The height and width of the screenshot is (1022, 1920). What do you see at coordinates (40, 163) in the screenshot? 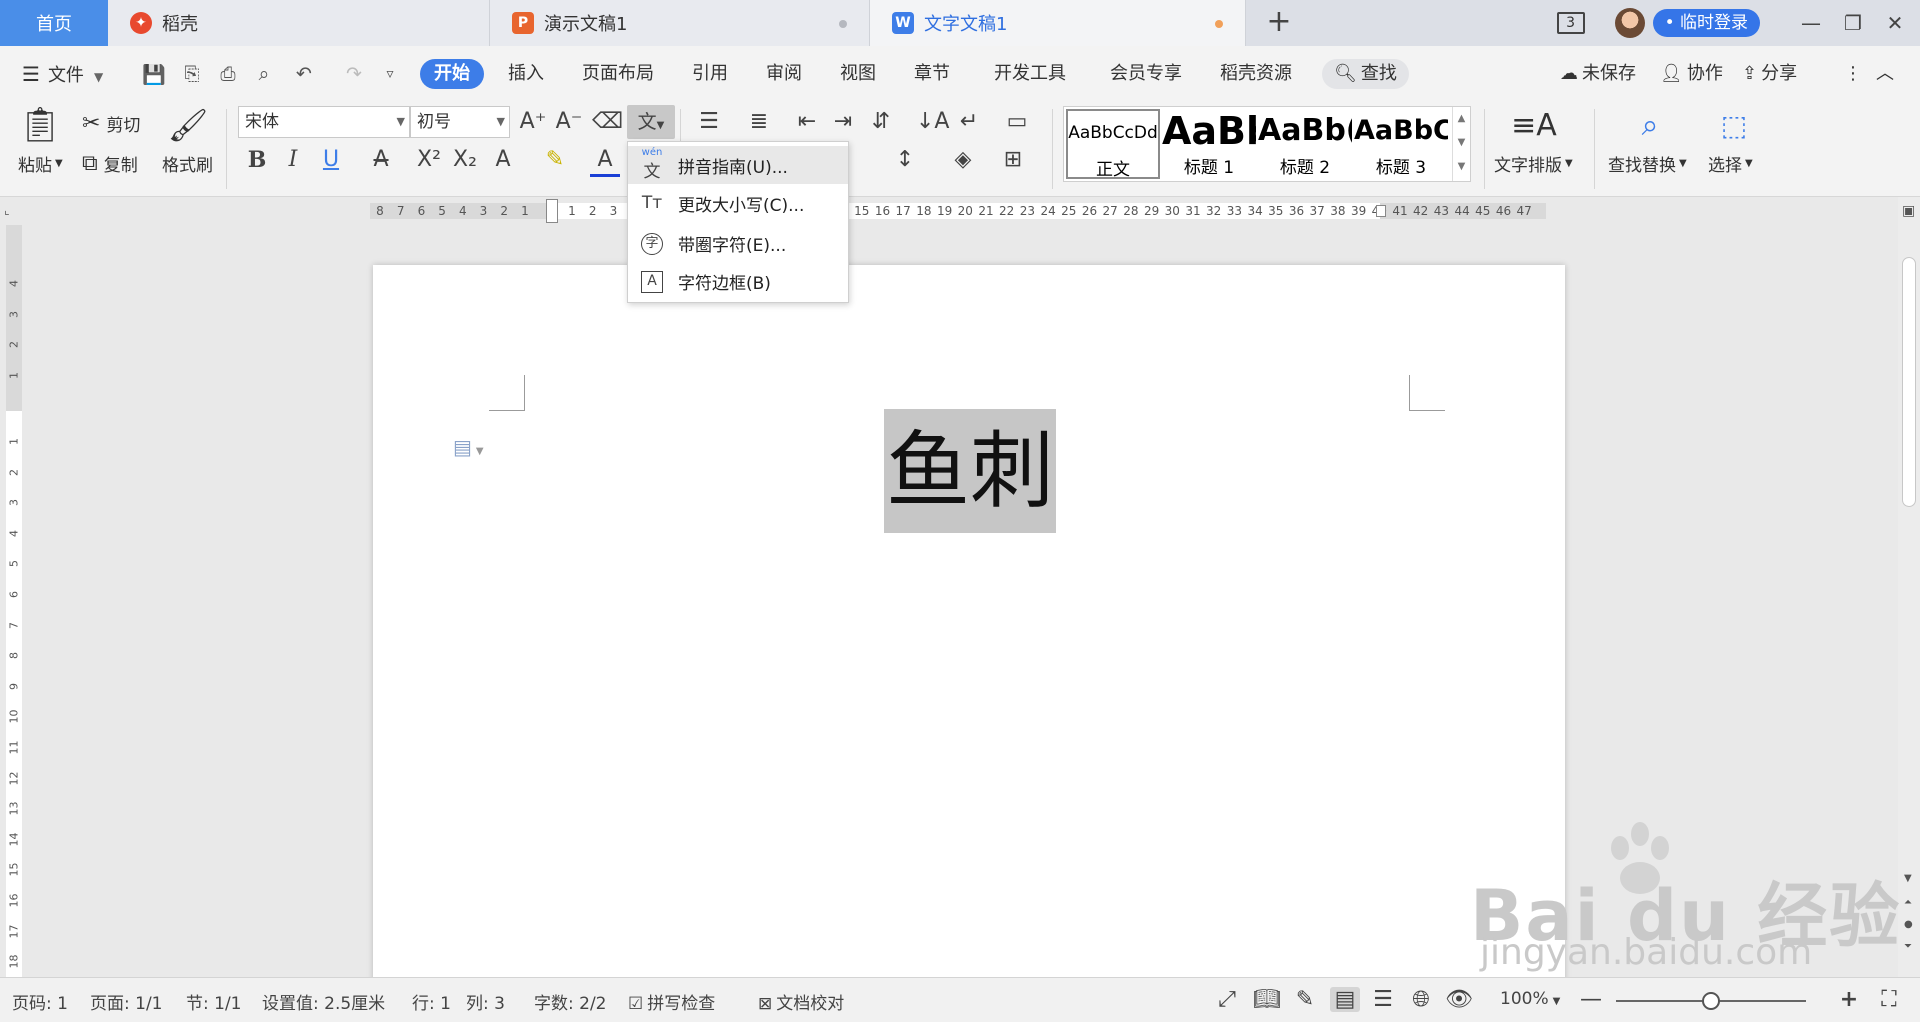
I see `paste-button: 粘贴 ▼` at bounding box center [40, 163].